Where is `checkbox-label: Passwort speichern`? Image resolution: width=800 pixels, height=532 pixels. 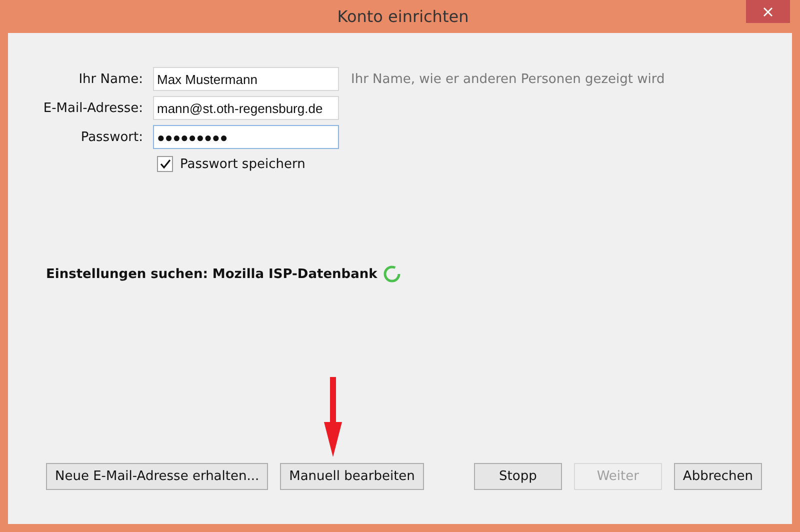
checkbox-label: Passwort speichern is located at coordinates (243, 164).